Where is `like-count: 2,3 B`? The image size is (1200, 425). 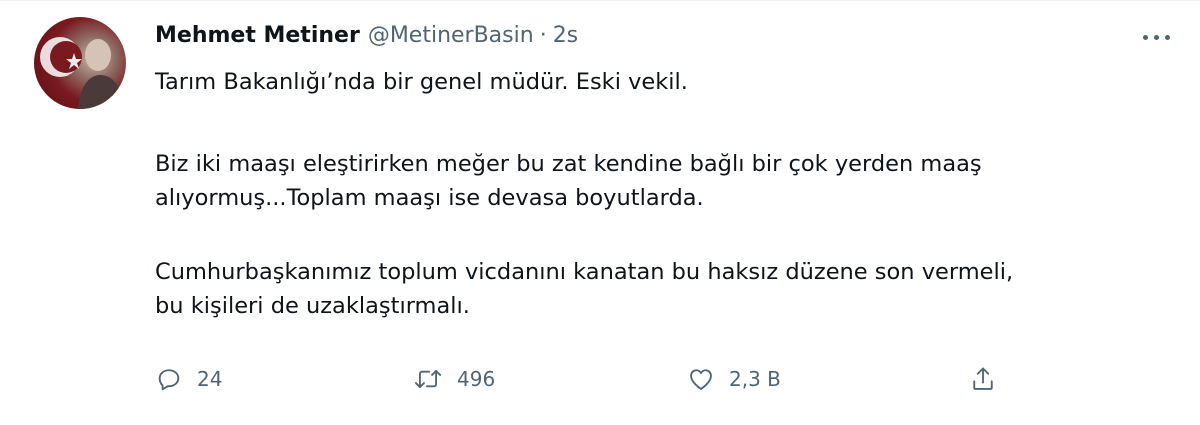 like-count: 2,3 B is located at coordinates (755, 379).